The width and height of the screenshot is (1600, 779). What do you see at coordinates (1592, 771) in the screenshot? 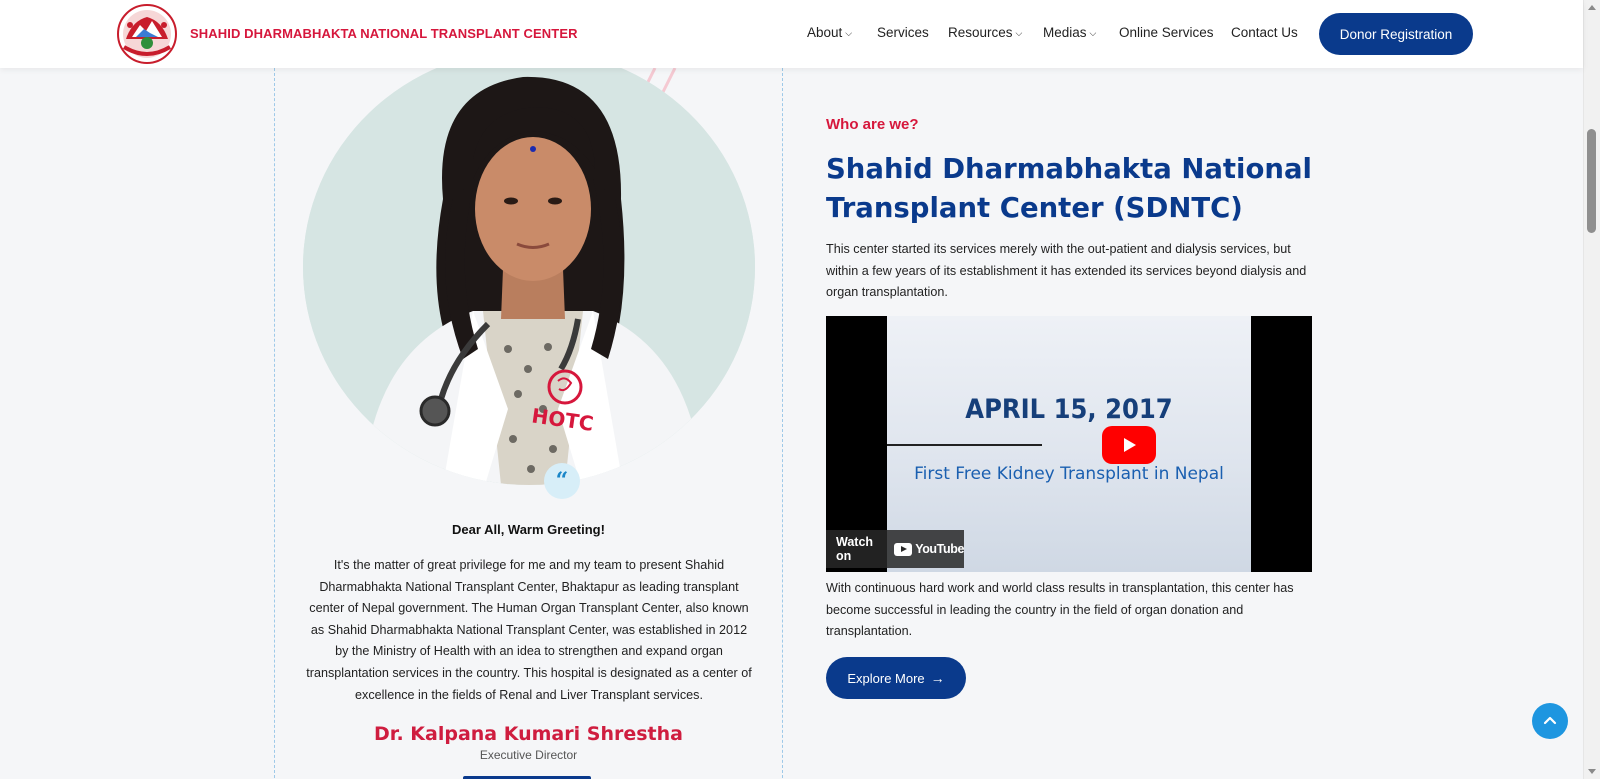
I see `scroll-down-arrow-icon` at bounding box center [1592, 771].